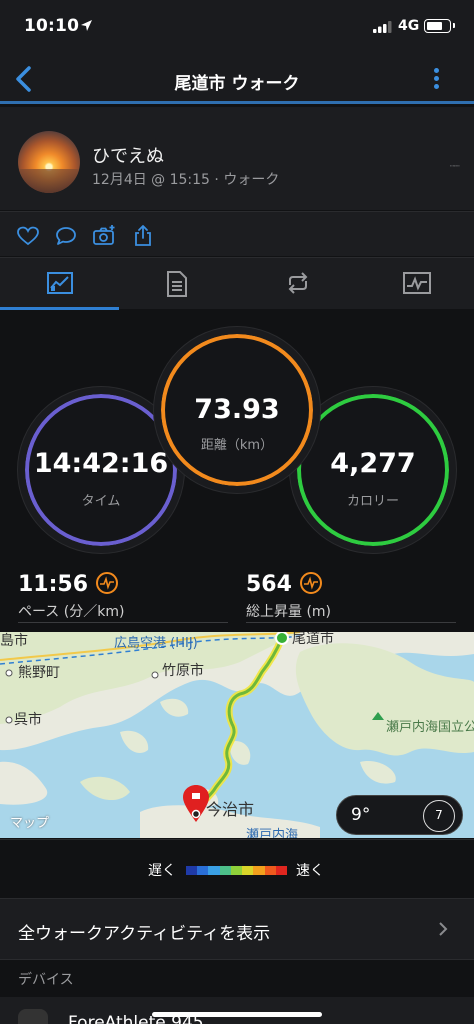  What do you see at coordinates (439, 26) in the screenshot?
I see `battery-icon` at bounding box center [439, 26].